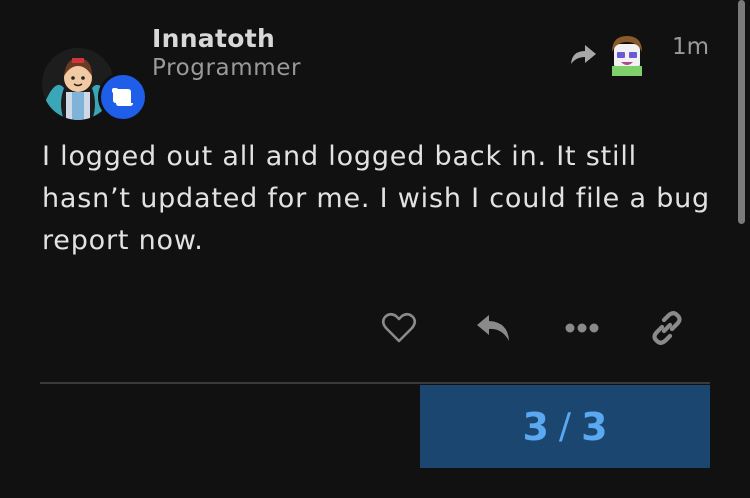 This screenshot has width=750, height=498. What do you see at coordinates (594, 426) in the screenshot?
I see `progress-total: 3` at bounding box center [594, 426].